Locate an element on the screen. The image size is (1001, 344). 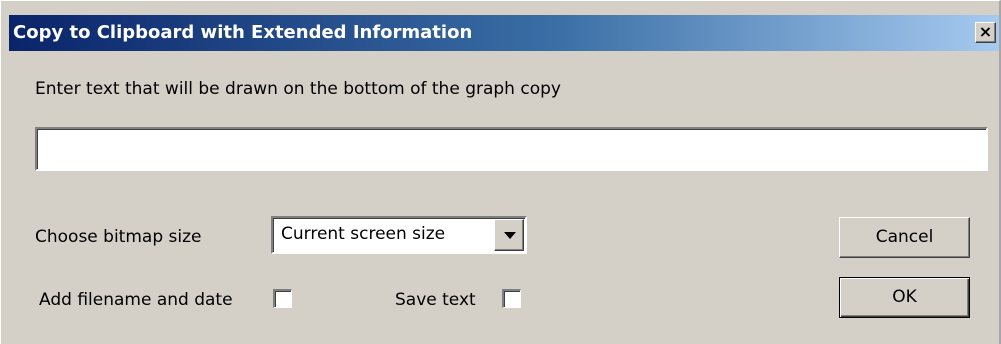
bitmap-size-label: Choose bitmap size is located at coordinates (118, 237).